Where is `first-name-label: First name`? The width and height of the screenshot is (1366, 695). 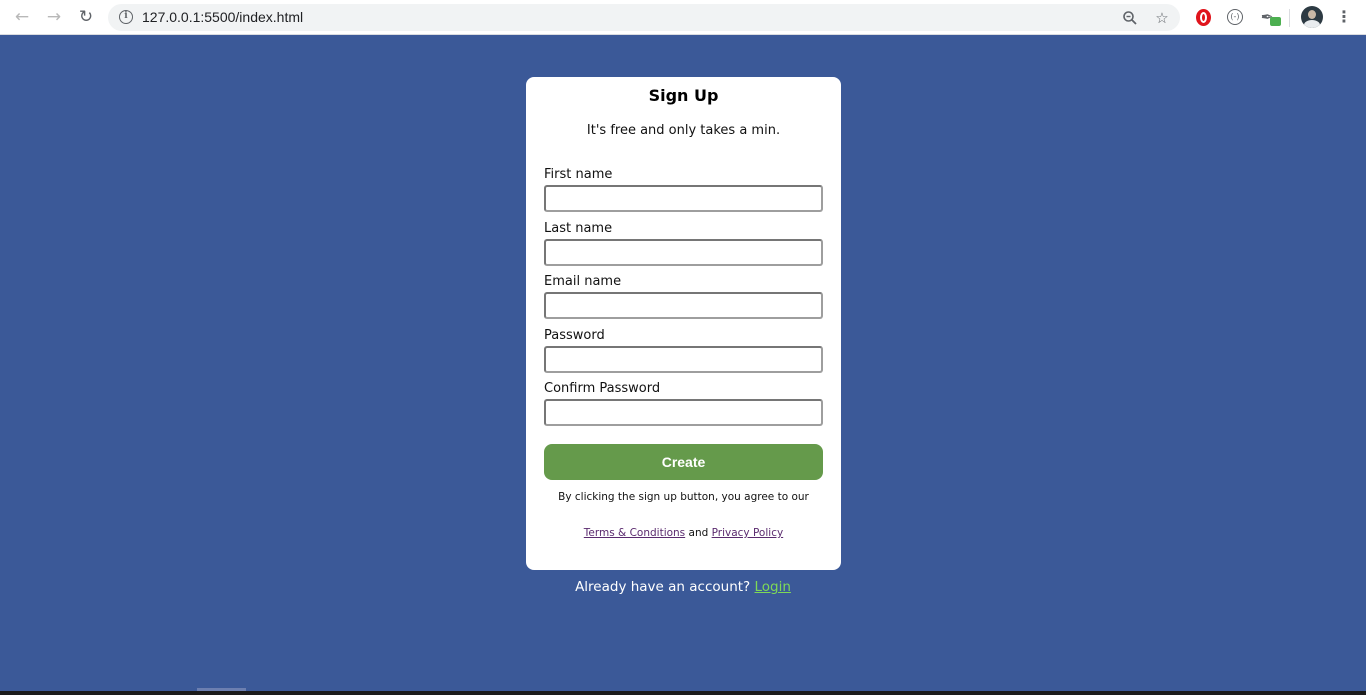
first-name-label: First name is located at coordinates (578, 174).